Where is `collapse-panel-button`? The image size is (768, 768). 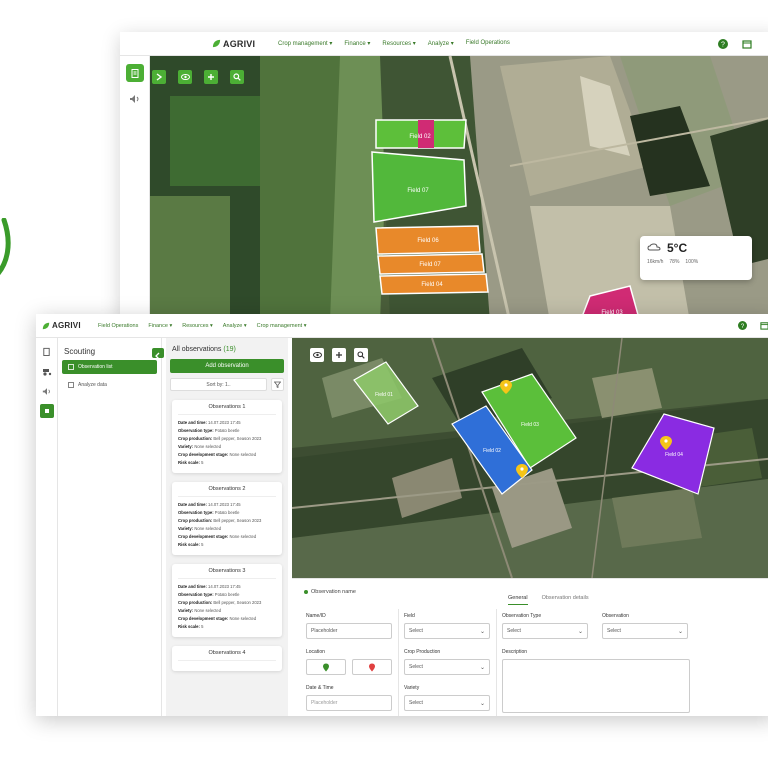 collapse-panel-button is located at coordinates (158, 354).